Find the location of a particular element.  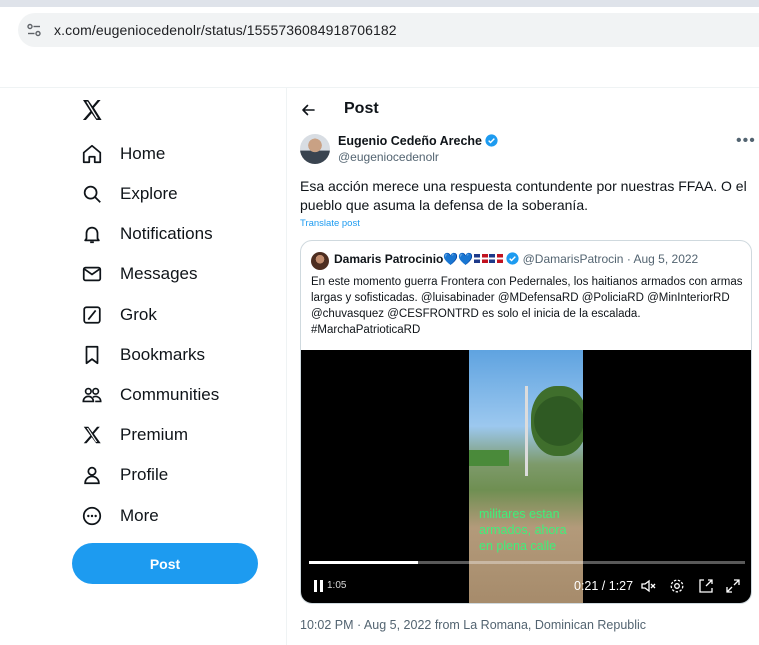

quoted-author-avatar is located at coordinates (320, 261).